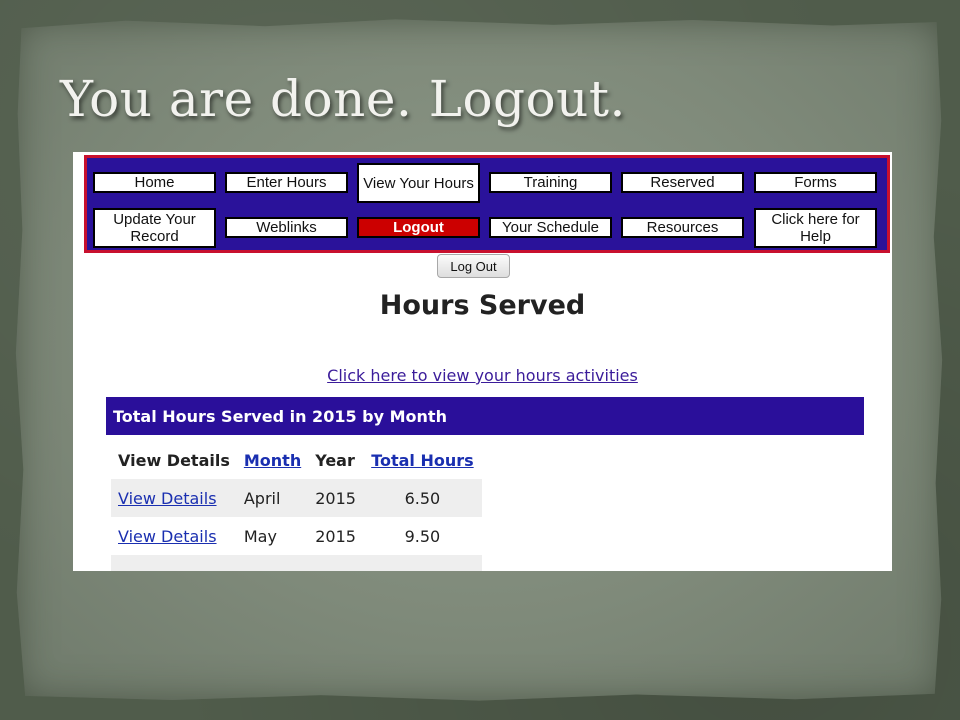  What do you see at coordinates (174, 460) in the screenshot?
I see `header-view-details: View Details` at bounding box center [174, 460].